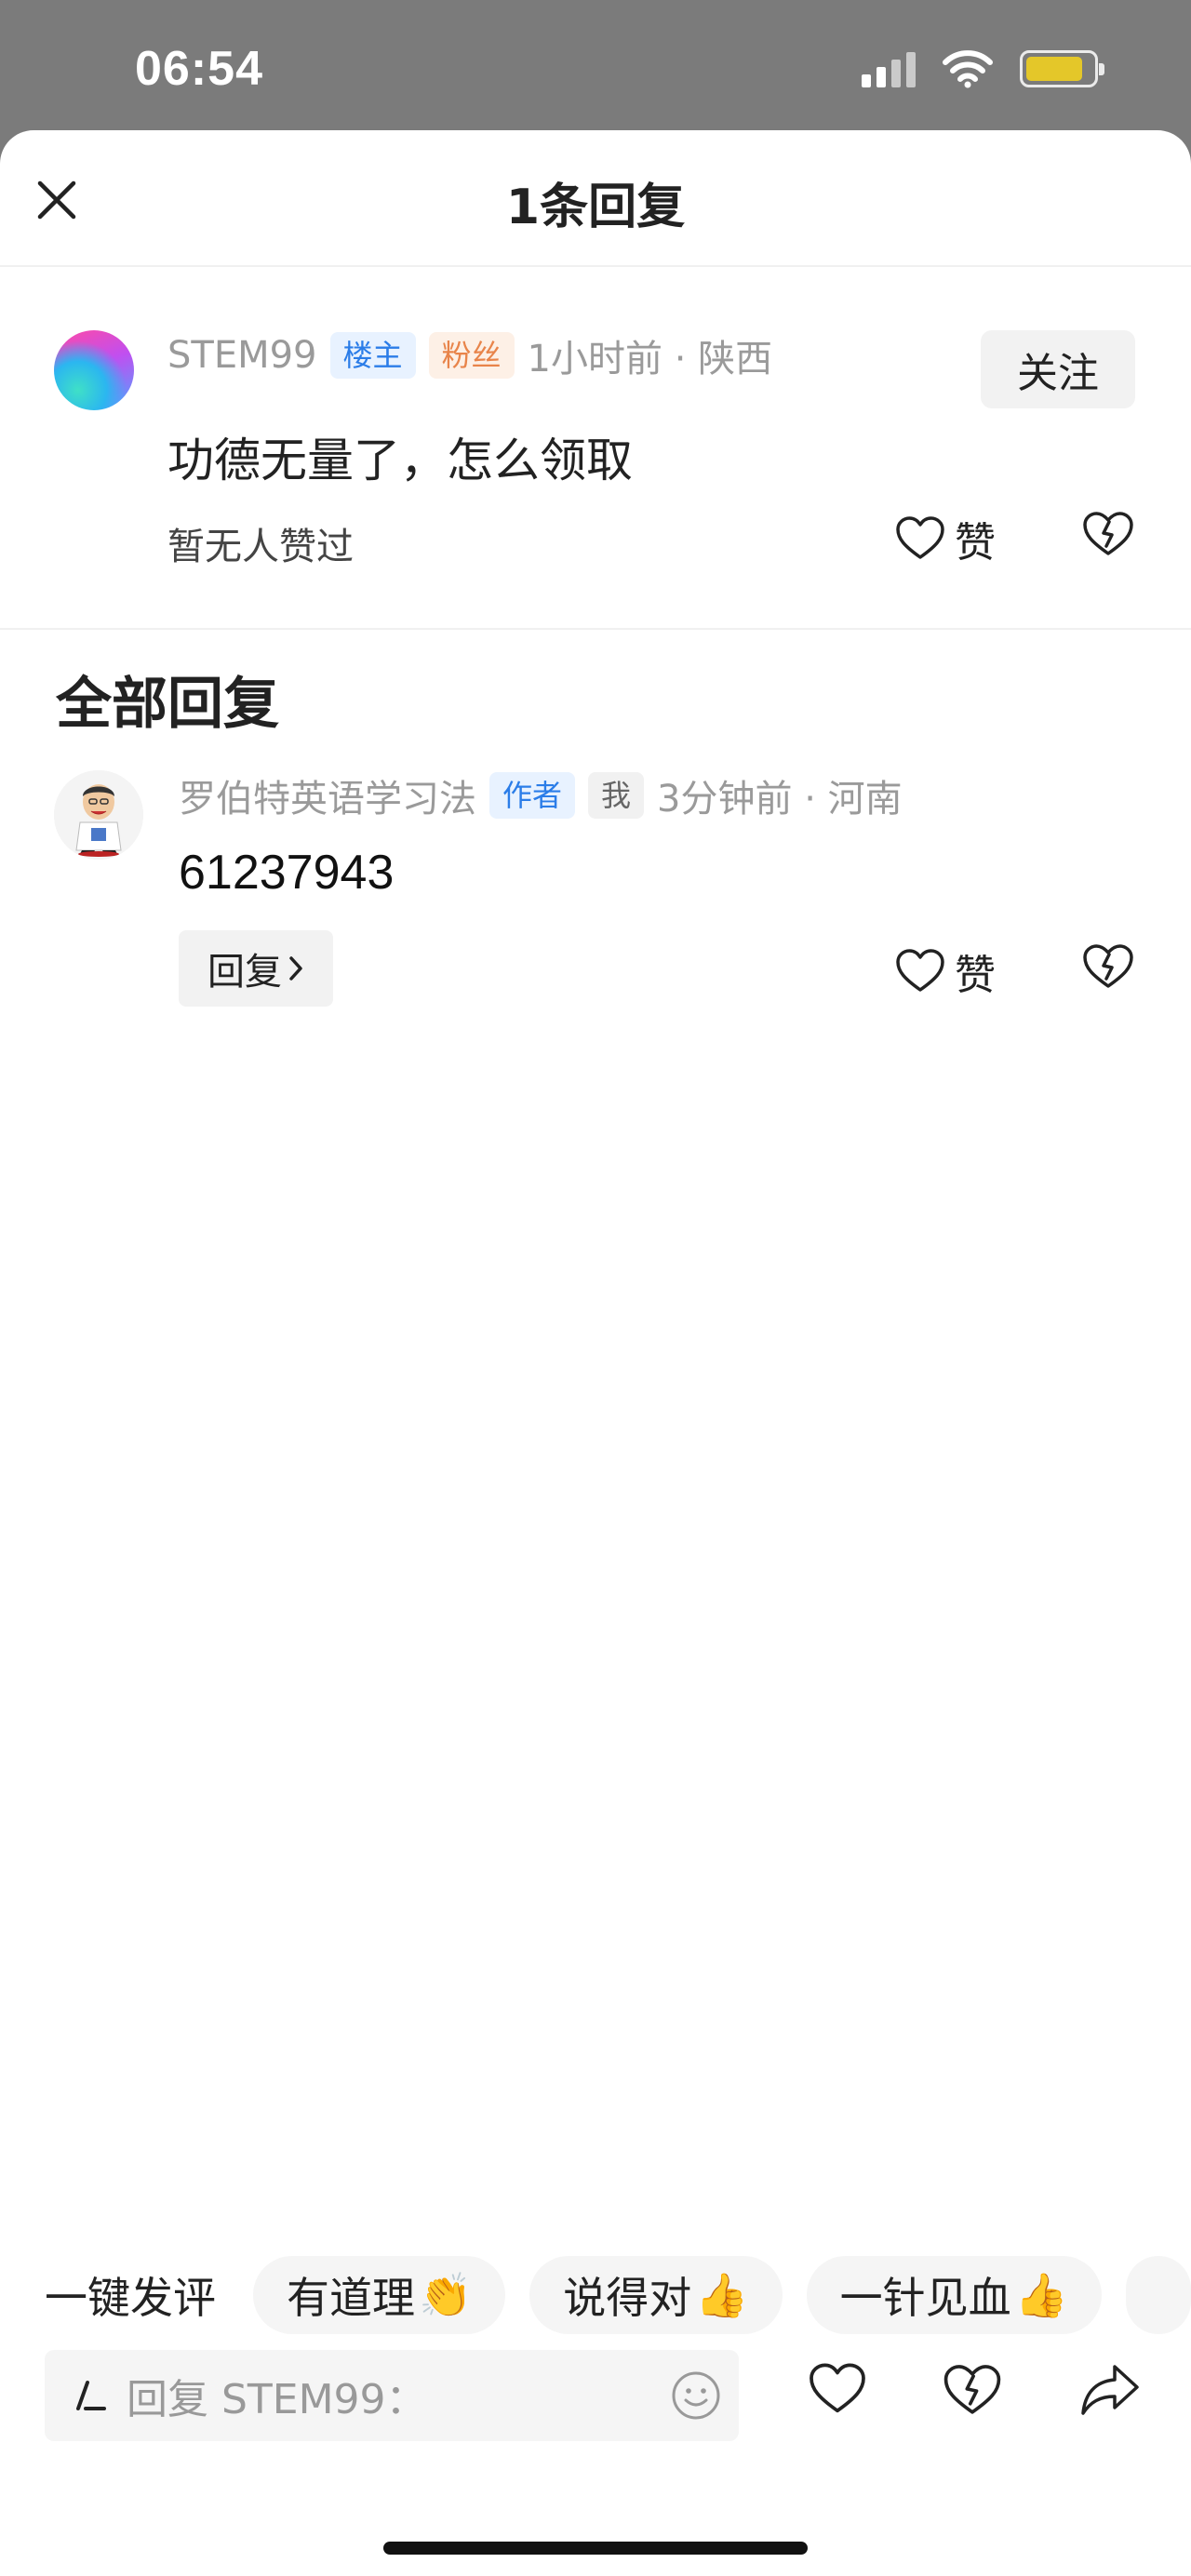  What do you see at coordinates (400, 460) in the screenshot?
I see `comment-text: 功德无量了，怎么领取` at bounding box center [400, 460].